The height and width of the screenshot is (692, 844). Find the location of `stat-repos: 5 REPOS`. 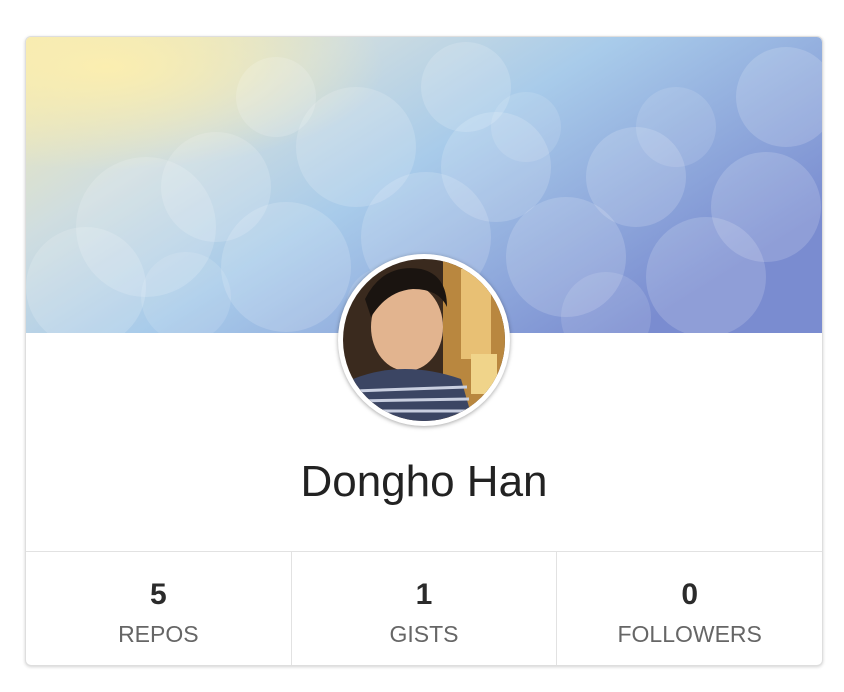

stat-repos: 5 REPOS is located at coordinates (159, 608).